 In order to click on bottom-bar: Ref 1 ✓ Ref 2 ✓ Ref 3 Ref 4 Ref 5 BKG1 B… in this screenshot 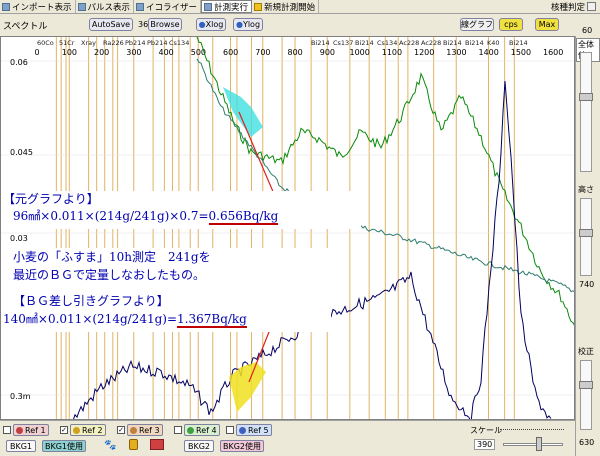, I will do `click(287, 438)`.